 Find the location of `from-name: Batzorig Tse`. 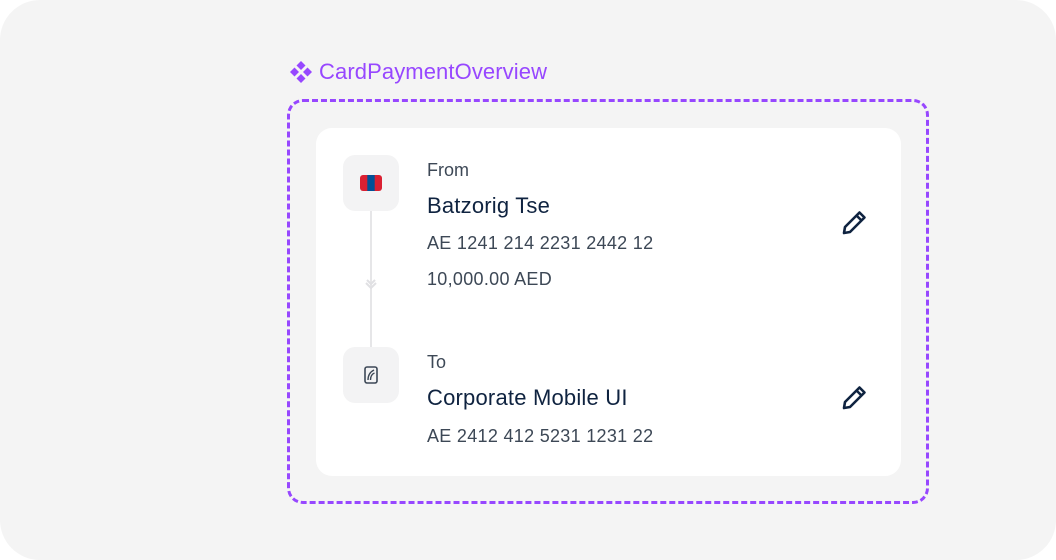

from-name: Batzorig Tse is located at coordinates (489, 205).